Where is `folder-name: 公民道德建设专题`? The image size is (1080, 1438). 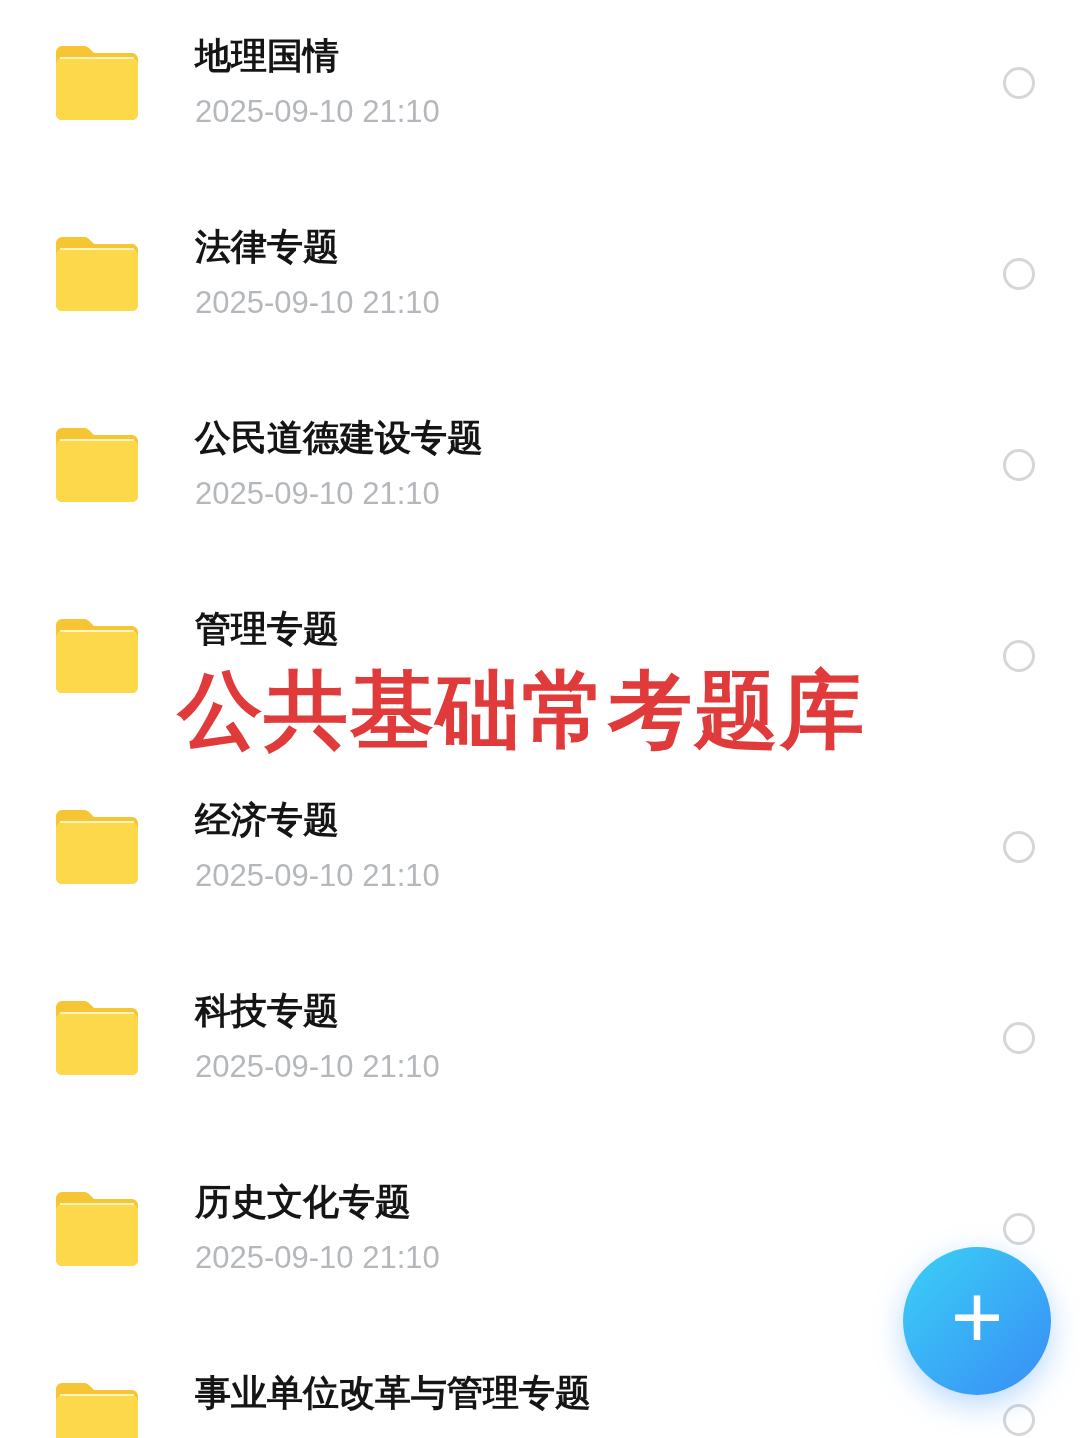 folder-name: 公民道德建设专题 is located at coordinates (339, 437).